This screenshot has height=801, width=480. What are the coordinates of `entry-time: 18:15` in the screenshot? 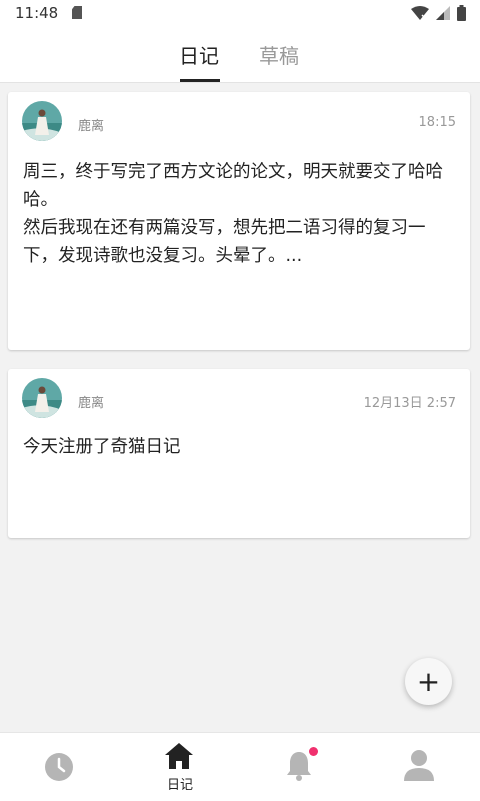 It's located at (437, 122).